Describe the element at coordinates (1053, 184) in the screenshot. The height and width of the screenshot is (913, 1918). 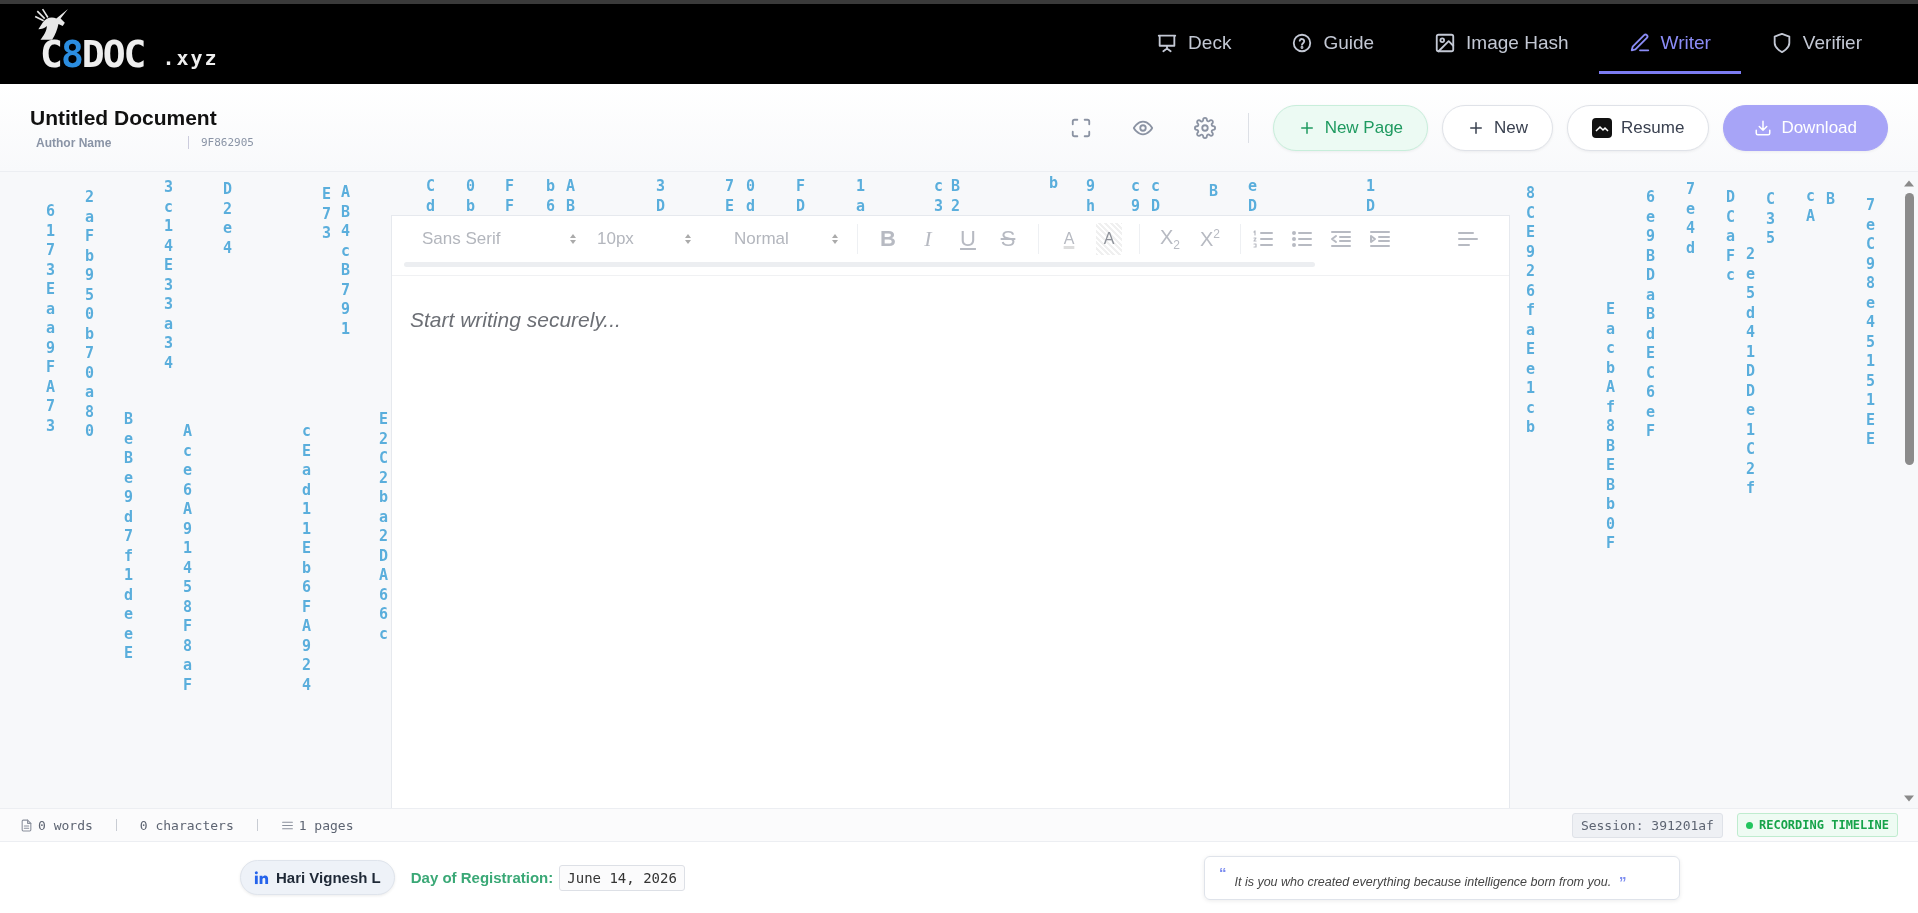
I see `code-column: b` at that location.